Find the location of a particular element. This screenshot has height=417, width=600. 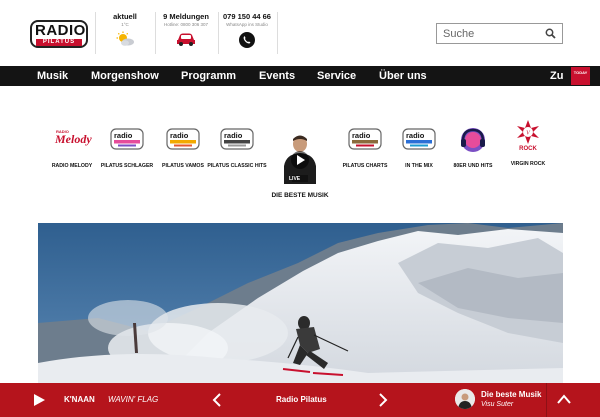

station-label: PILATUS SCHLAGER is located at coordinates (127, 166).